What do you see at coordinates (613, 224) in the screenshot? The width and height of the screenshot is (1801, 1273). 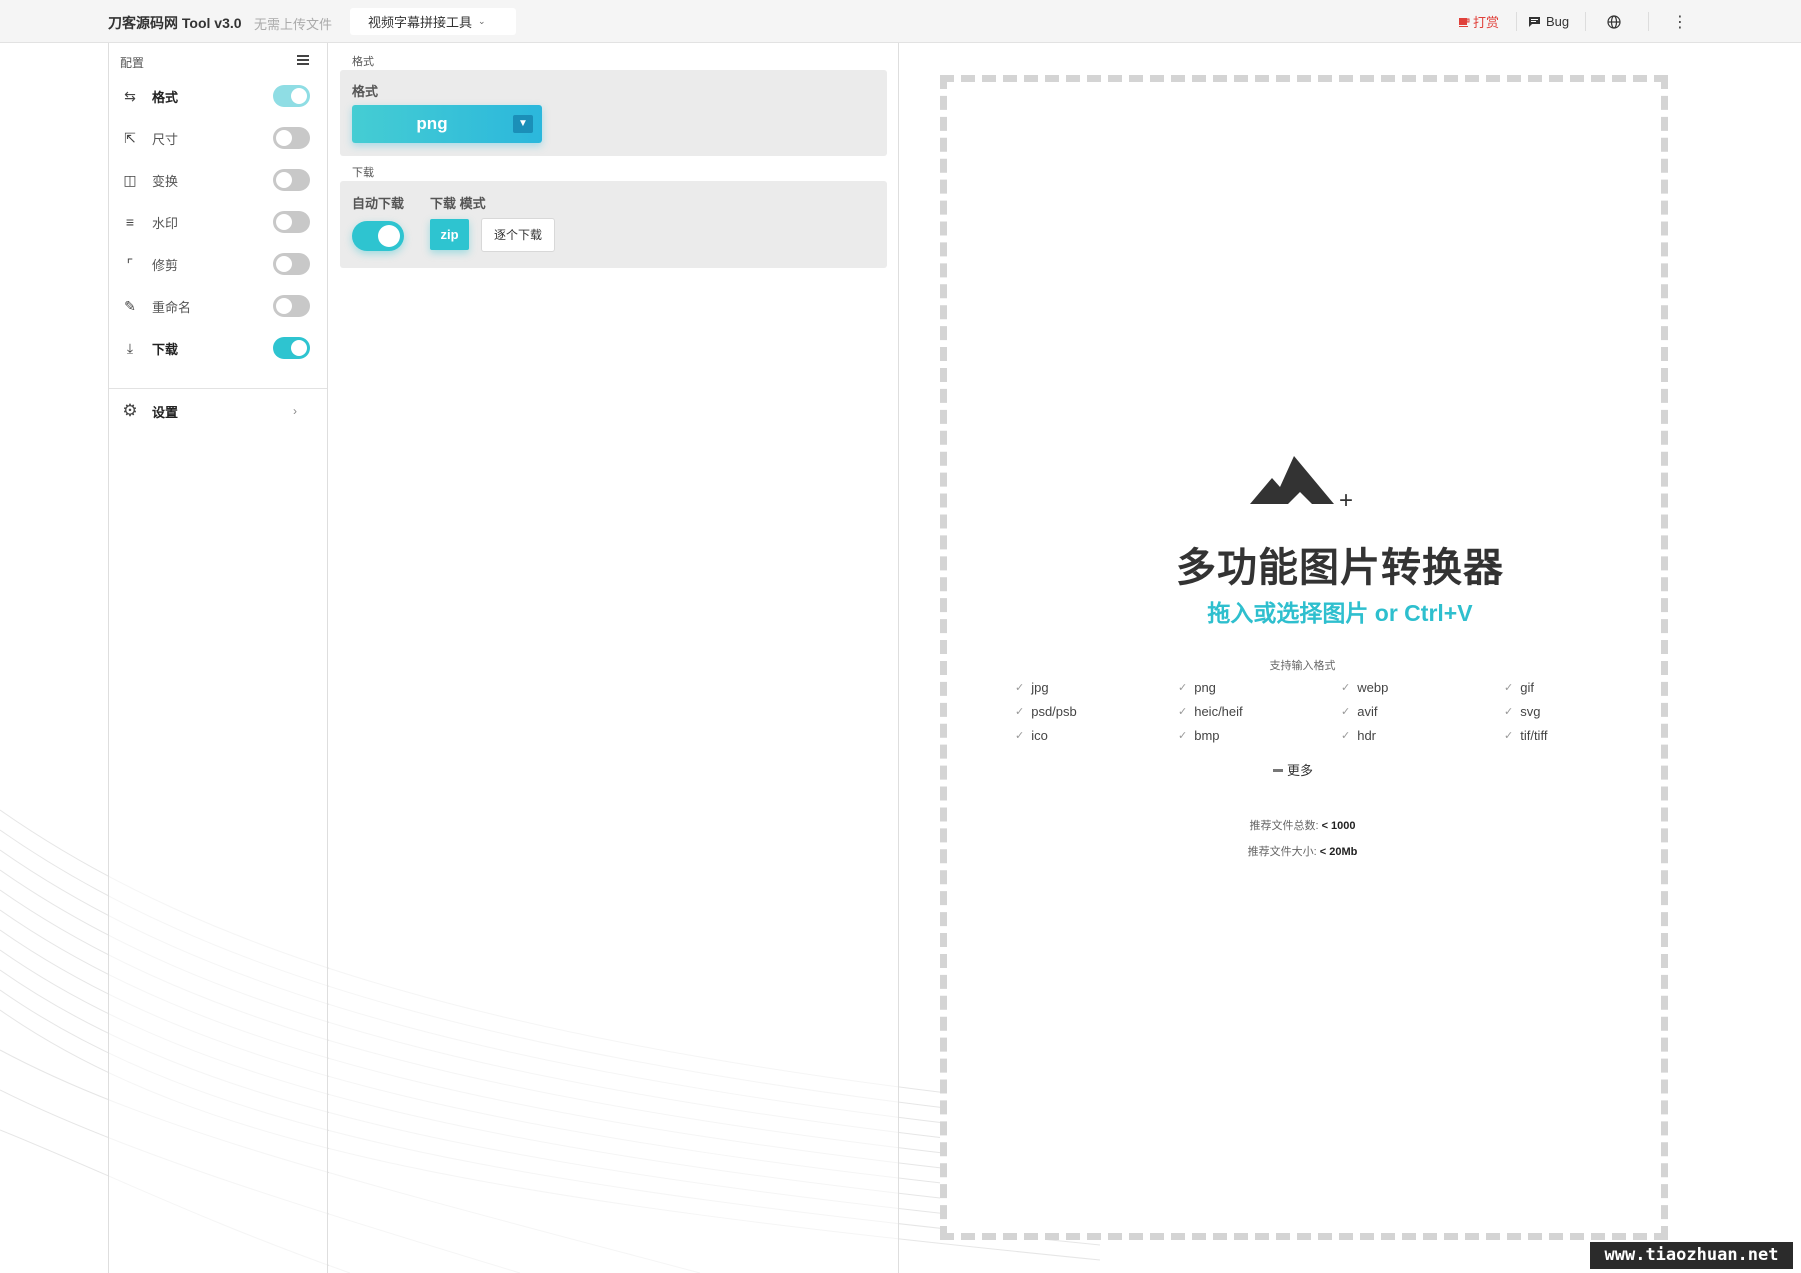 I see `download-card: 自动下载 下载 模式 zip 逐个下载` at bounding box center [613, 224].